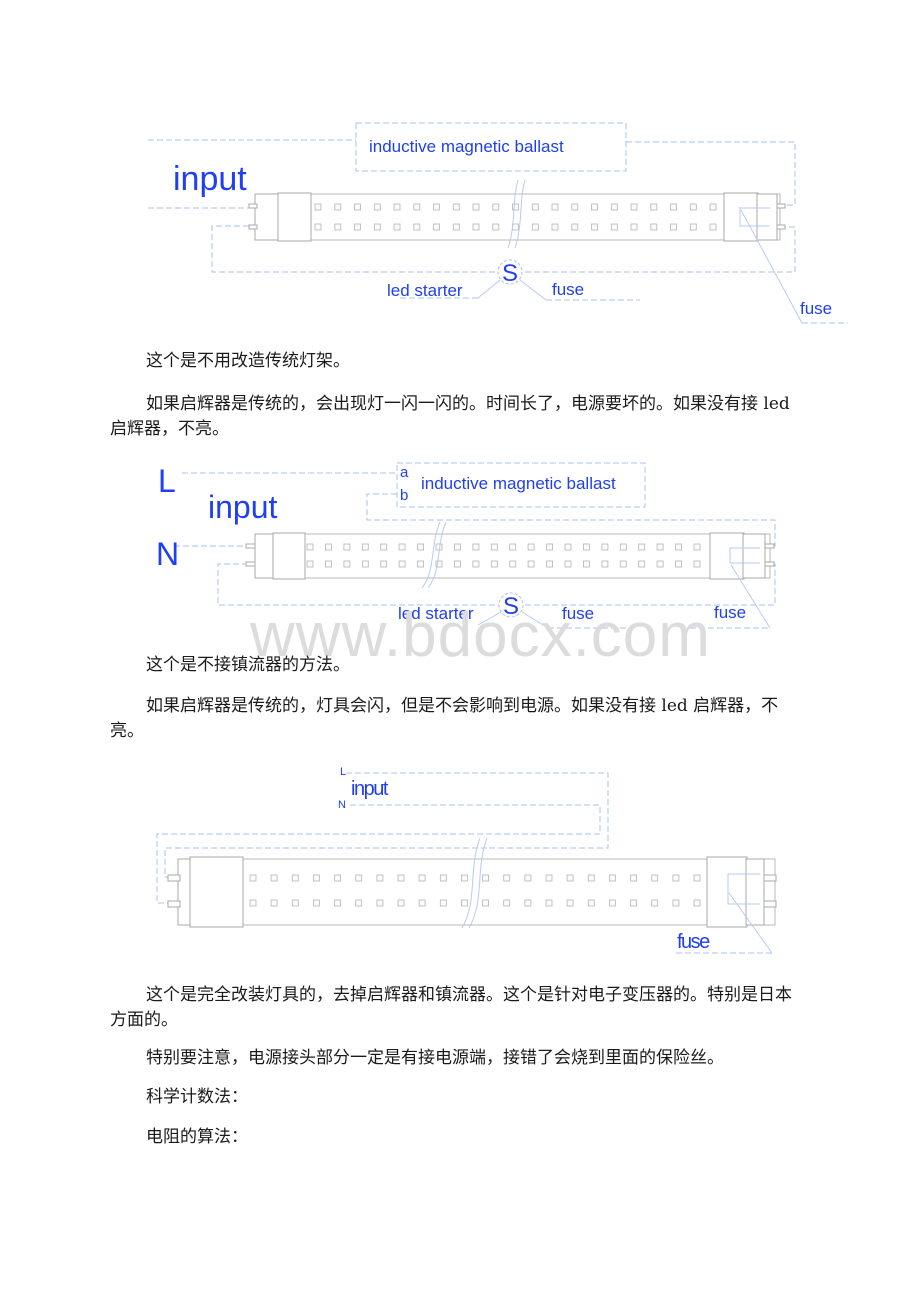  What do you see at coordinates (693, 942) in the screenshot?
I see `fuse-label: fuse` at bounding box center [693, 942].